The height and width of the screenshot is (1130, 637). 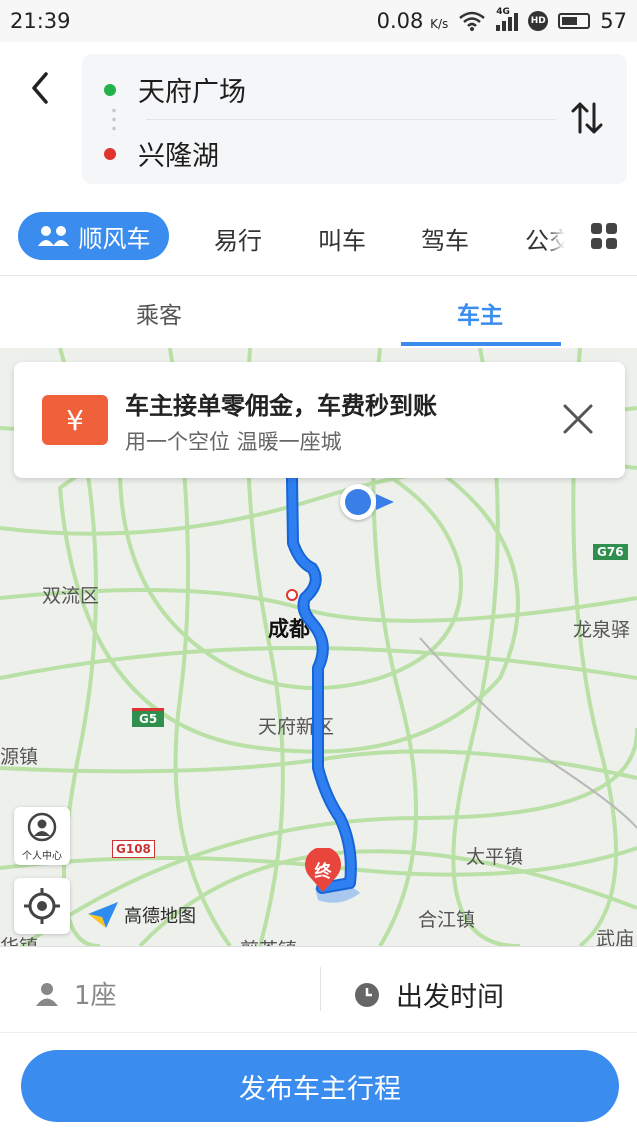 I want to click on tab-taxi: 叫车, so click(x=342, y=238).